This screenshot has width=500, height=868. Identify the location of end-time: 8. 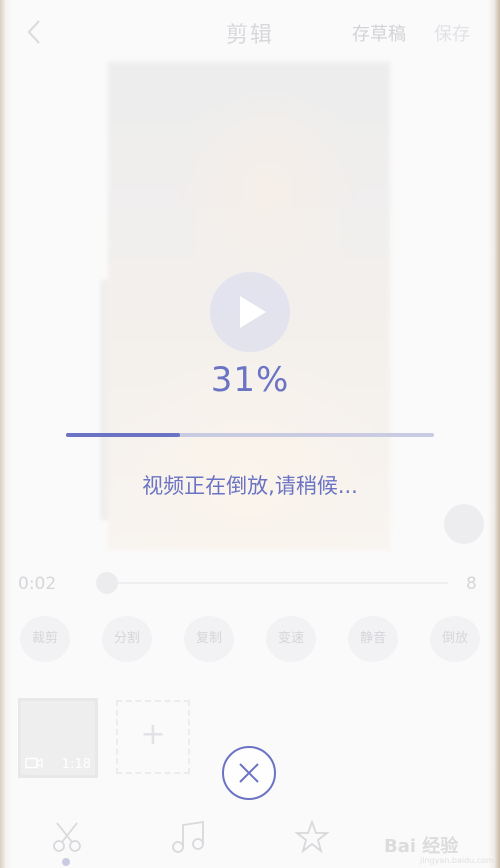
(471, 584).